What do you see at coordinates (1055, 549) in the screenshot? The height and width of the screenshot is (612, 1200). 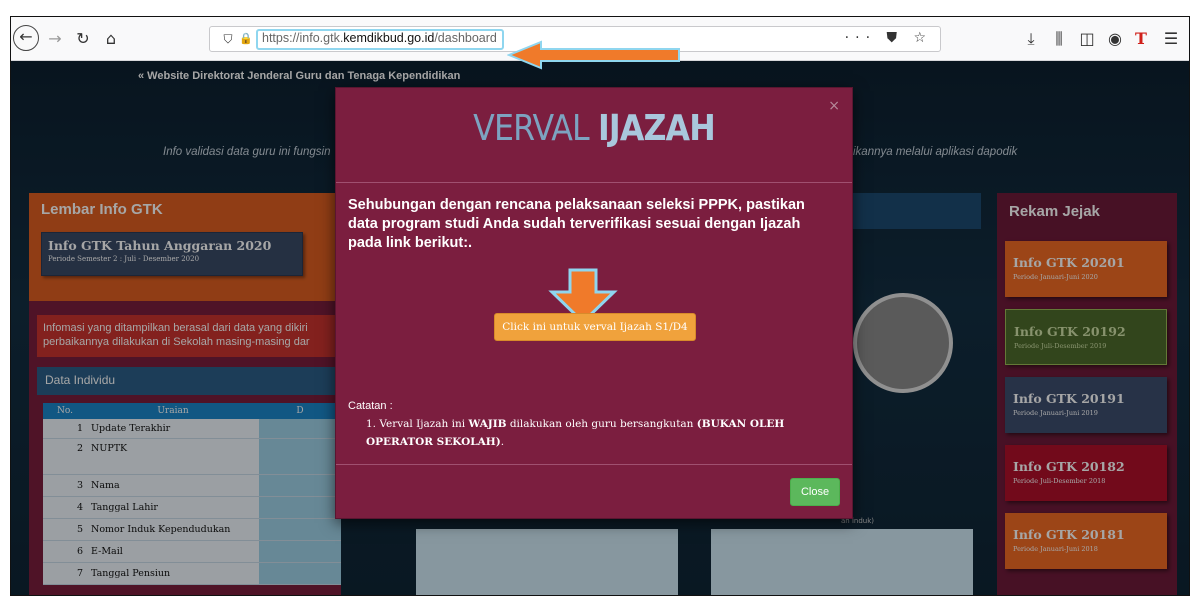 I see `rekam-item-period: Periode Januari-Juni 2018` at bounding box center [1055, 549].